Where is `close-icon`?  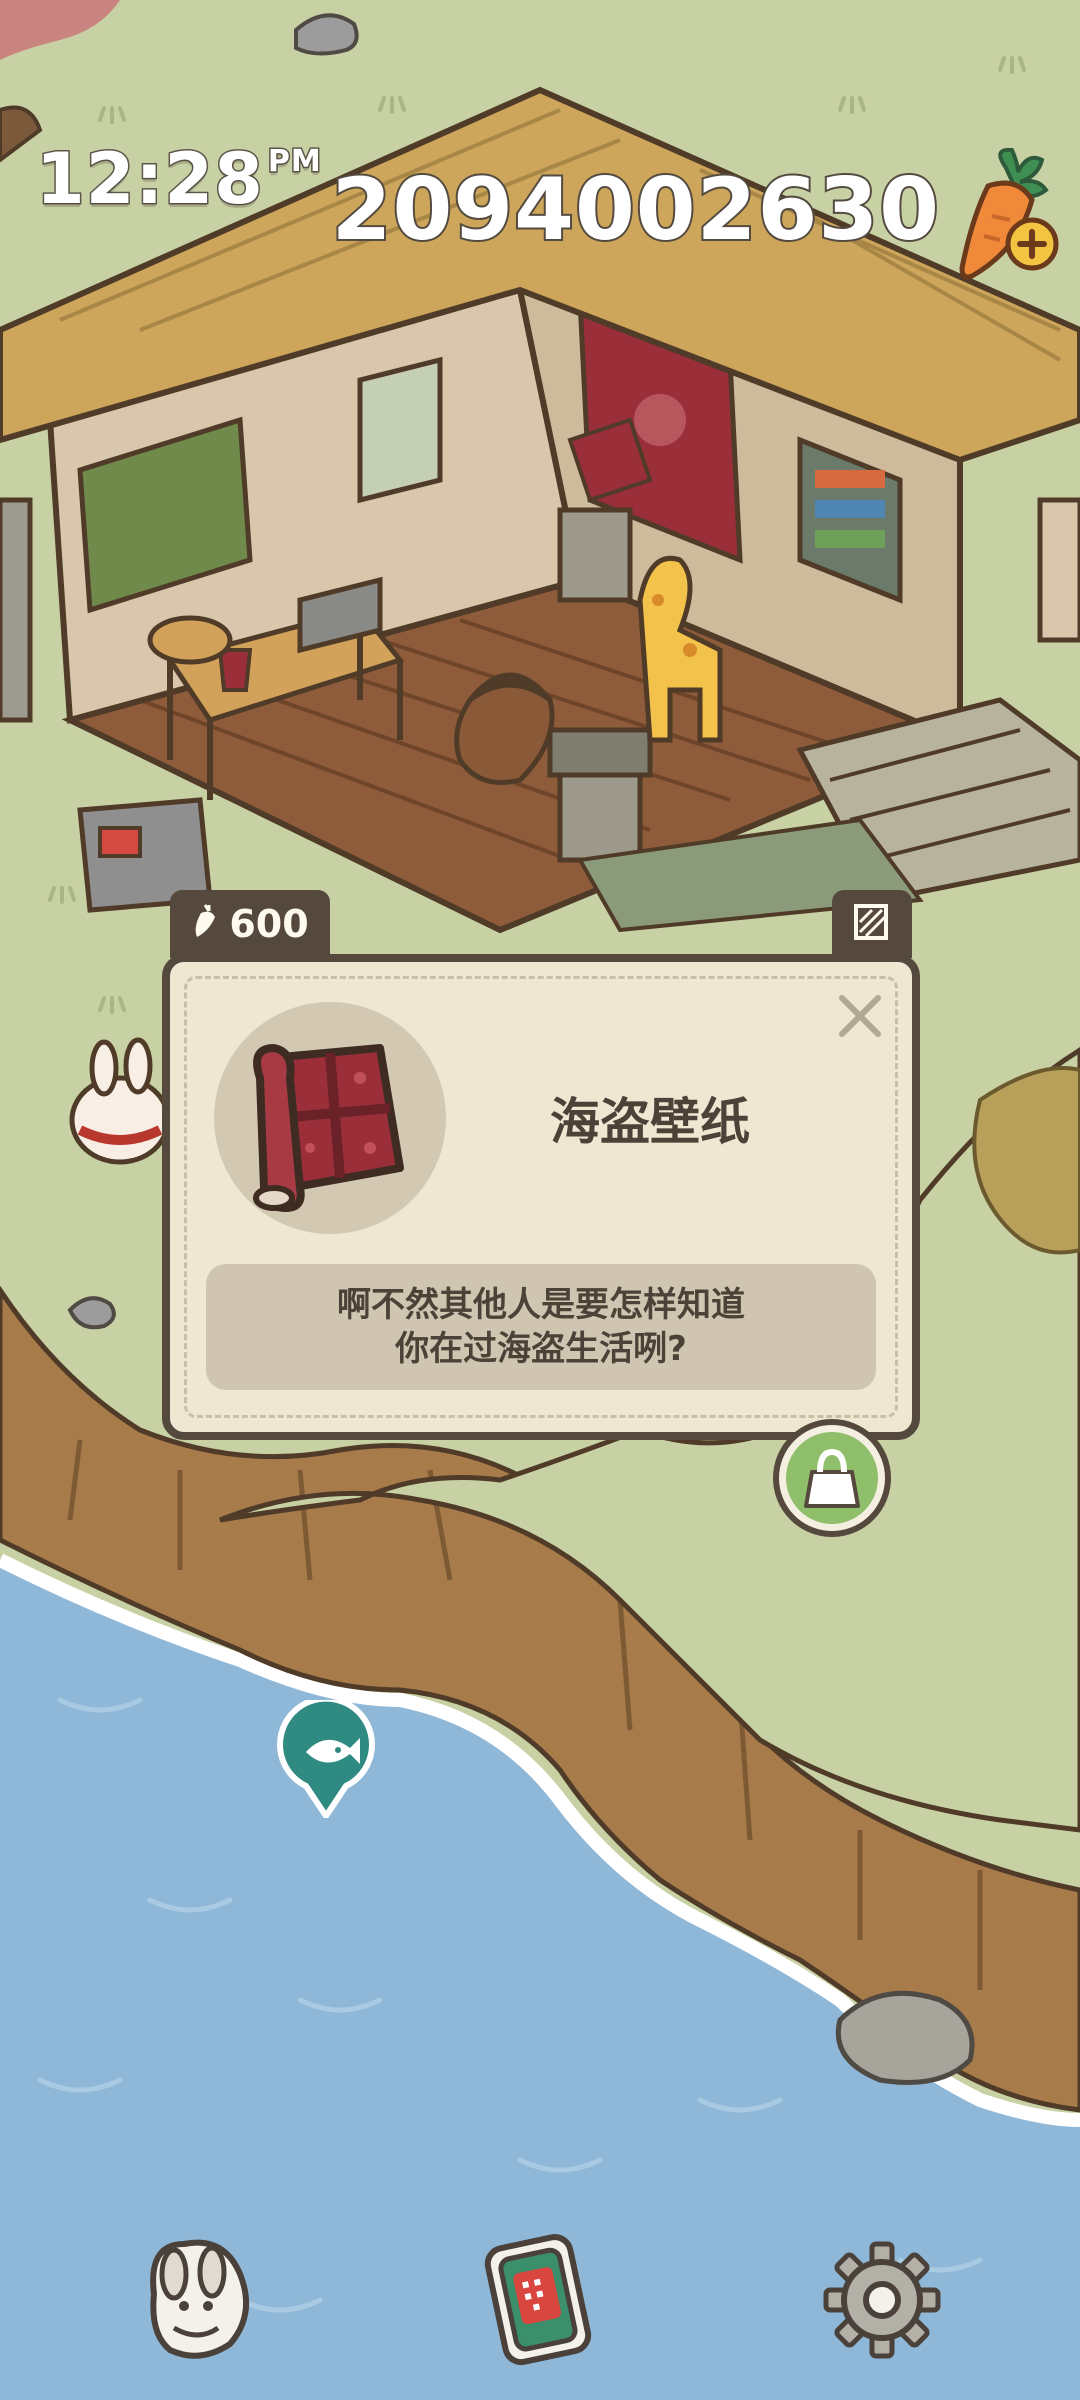 close-icon is located at coordinates (860, 1016).